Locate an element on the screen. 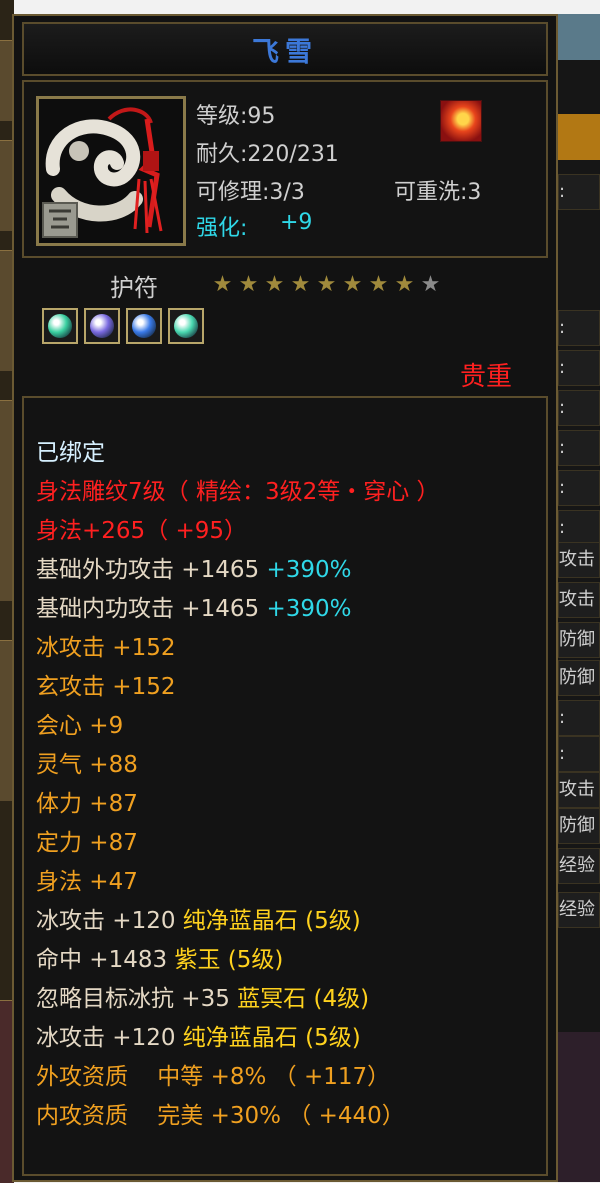 This screenshot has height=1183, width=600. ice-attack-line: 冰攻击 +152 is located at coordinates (106, 648).